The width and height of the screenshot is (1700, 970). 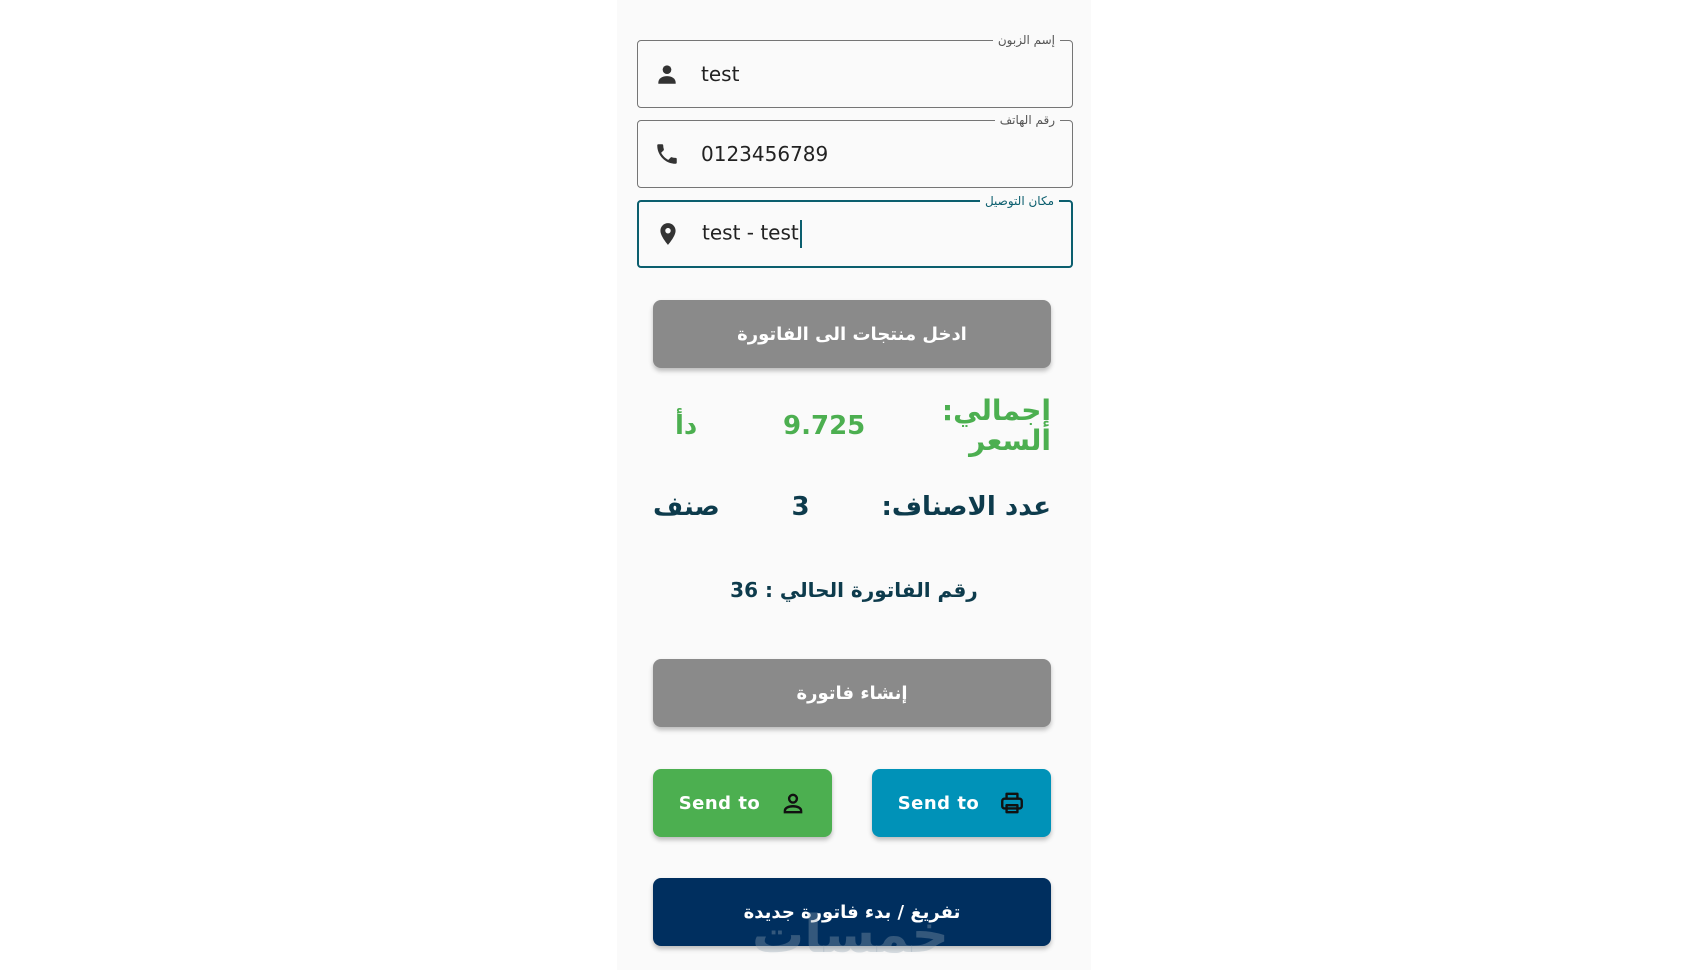 I want to click on delivery-location-value: test - test, so click(x=752, y=234).